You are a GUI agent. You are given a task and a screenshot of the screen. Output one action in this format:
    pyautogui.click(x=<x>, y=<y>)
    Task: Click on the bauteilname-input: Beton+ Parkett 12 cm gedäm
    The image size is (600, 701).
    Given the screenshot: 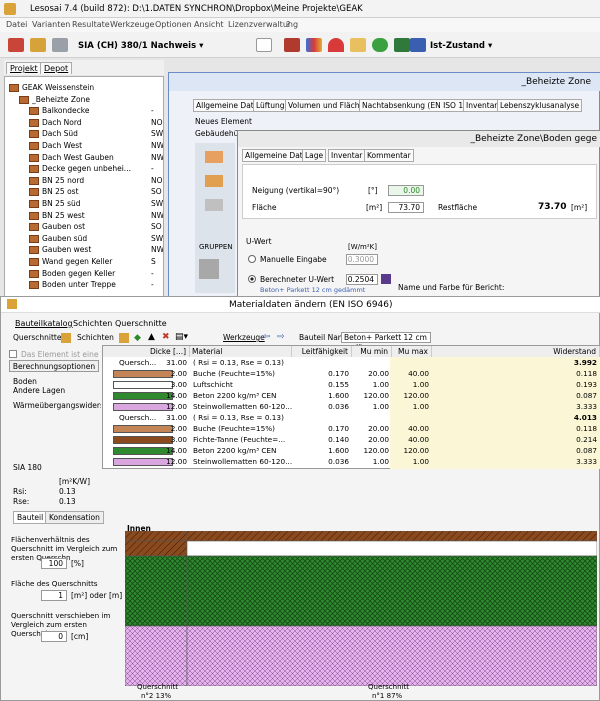 What is the action you would take?
    pyautogui.click(x=386, y=342)
    